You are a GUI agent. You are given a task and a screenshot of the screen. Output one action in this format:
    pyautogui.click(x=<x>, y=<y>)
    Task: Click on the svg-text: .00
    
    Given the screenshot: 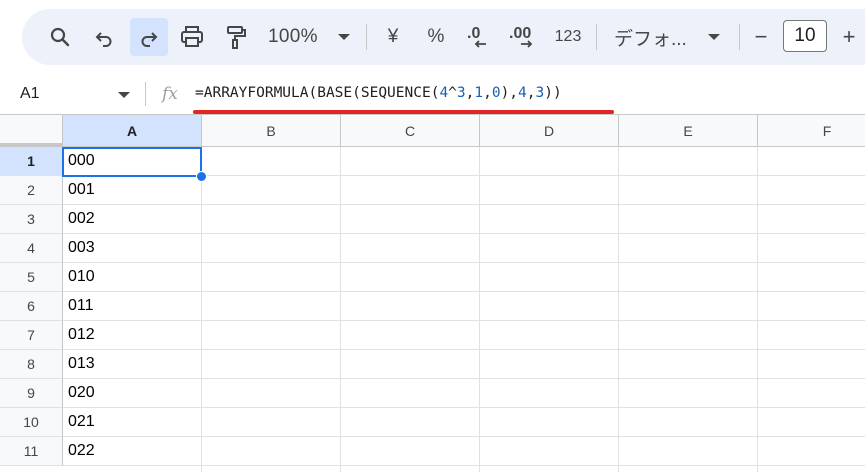 What is the action you would take?
    pyautogui.click(x=520, y=33)
    